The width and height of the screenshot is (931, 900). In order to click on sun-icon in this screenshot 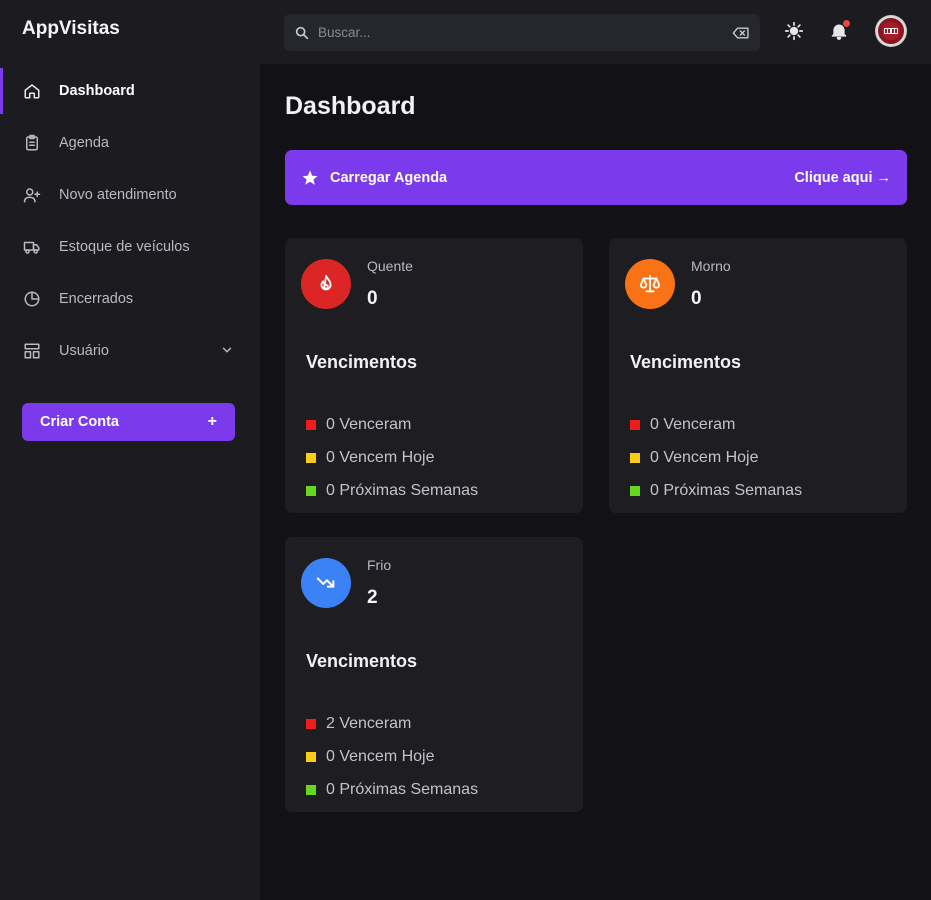, I will do `click(794, 31)`.